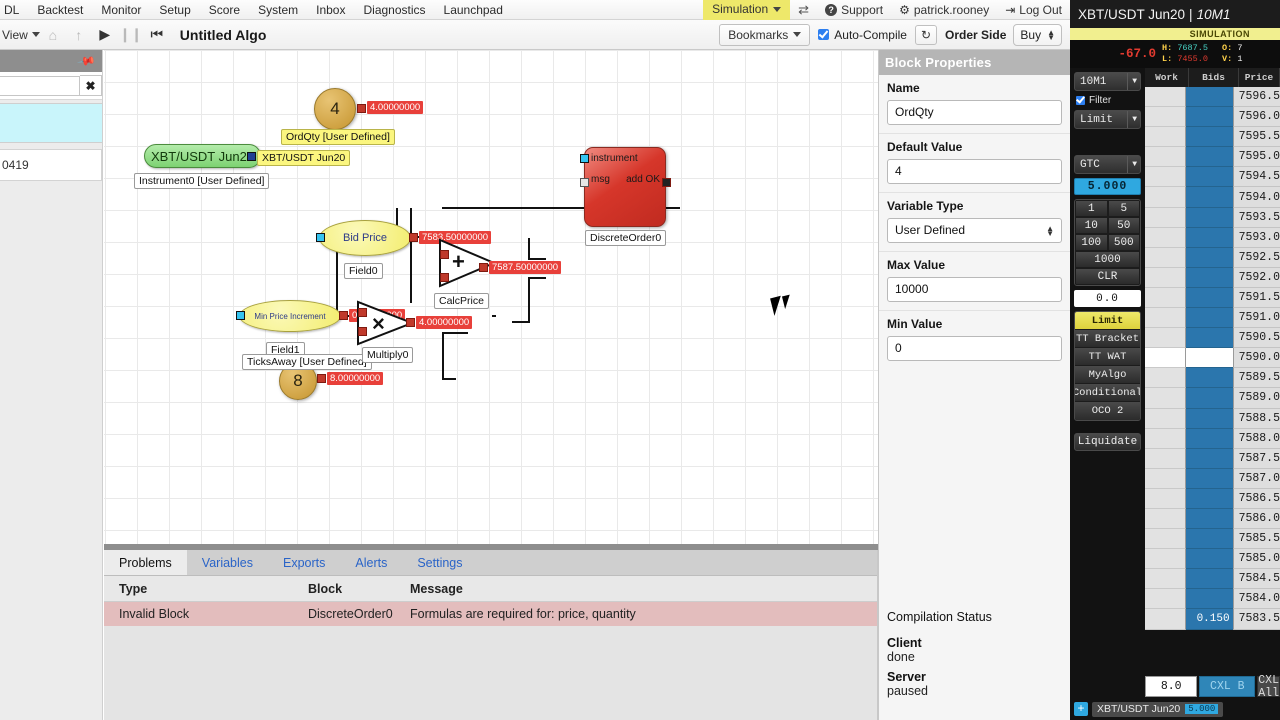 The image size is (1280, 720). What do you see at coordinates (320, 237) in the screenshot?
I see `node-field0-input-port` at bounding box center [320, 237].